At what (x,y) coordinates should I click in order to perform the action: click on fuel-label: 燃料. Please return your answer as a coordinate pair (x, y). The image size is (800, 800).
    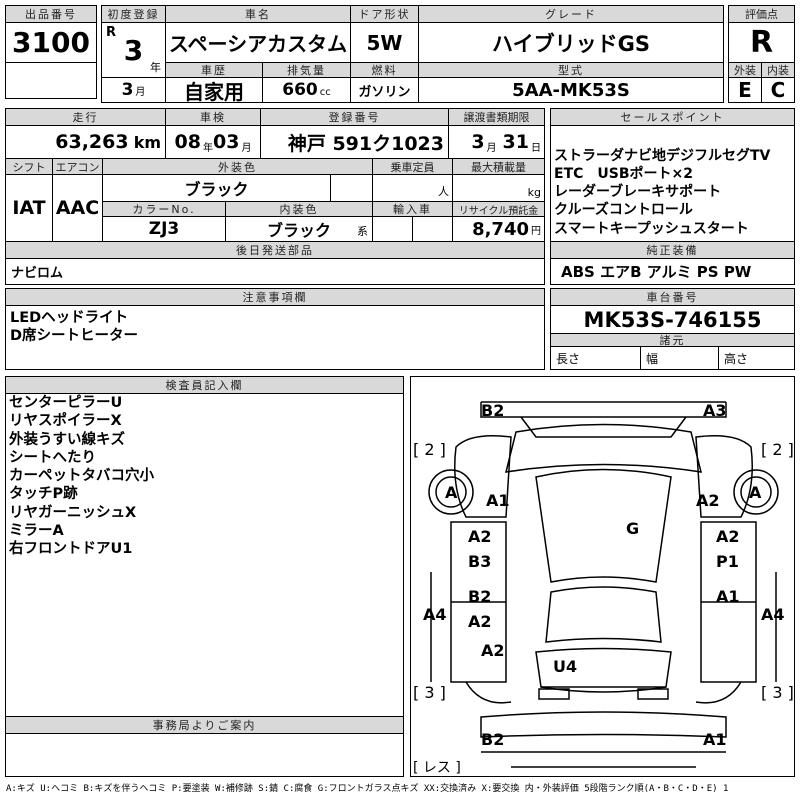
    Looking at the image, I should click on (384, 70).